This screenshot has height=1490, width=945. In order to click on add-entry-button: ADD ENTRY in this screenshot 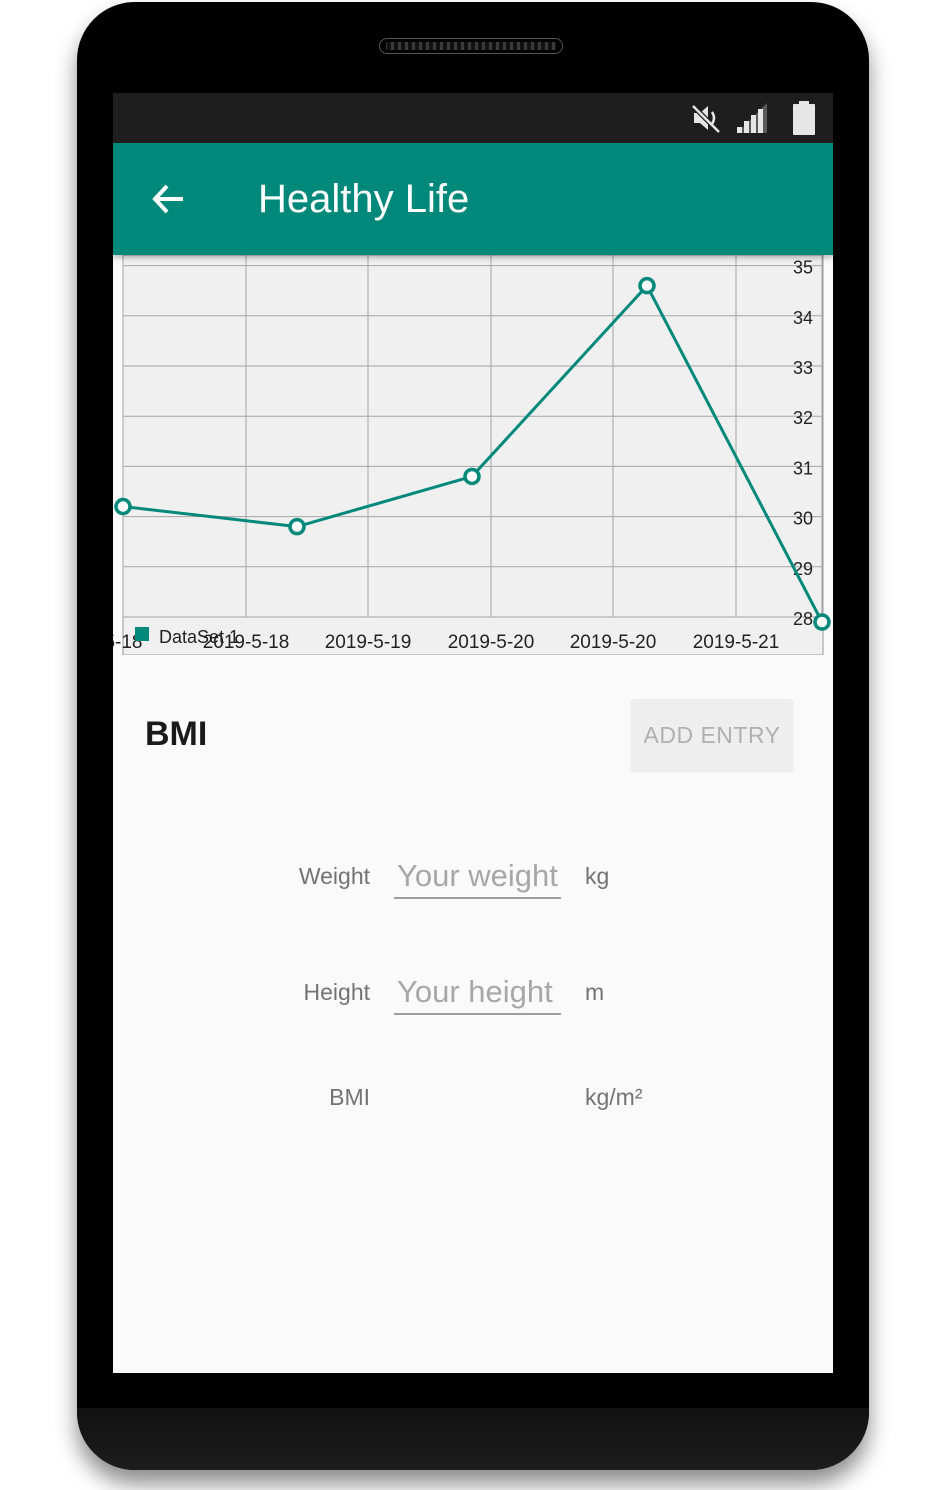, I will do `click(712, 735)`.